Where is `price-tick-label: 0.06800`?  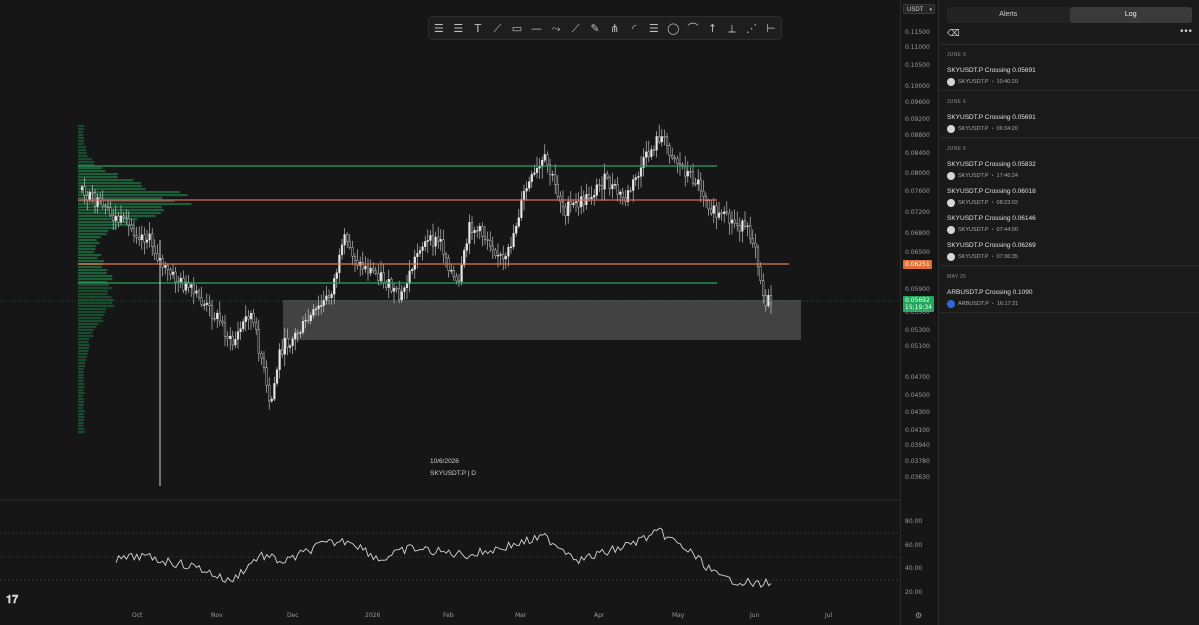
price-tick-label: 0.06800 is located at coordinates (917, 233).